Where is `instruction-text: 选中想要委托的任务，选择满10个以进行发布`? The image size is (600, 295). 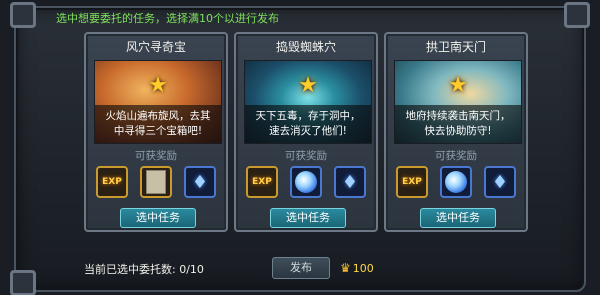 instruction-text: 选中想要委托的任务，选择满10个以进行发布 is located at coordinates (167, 18).